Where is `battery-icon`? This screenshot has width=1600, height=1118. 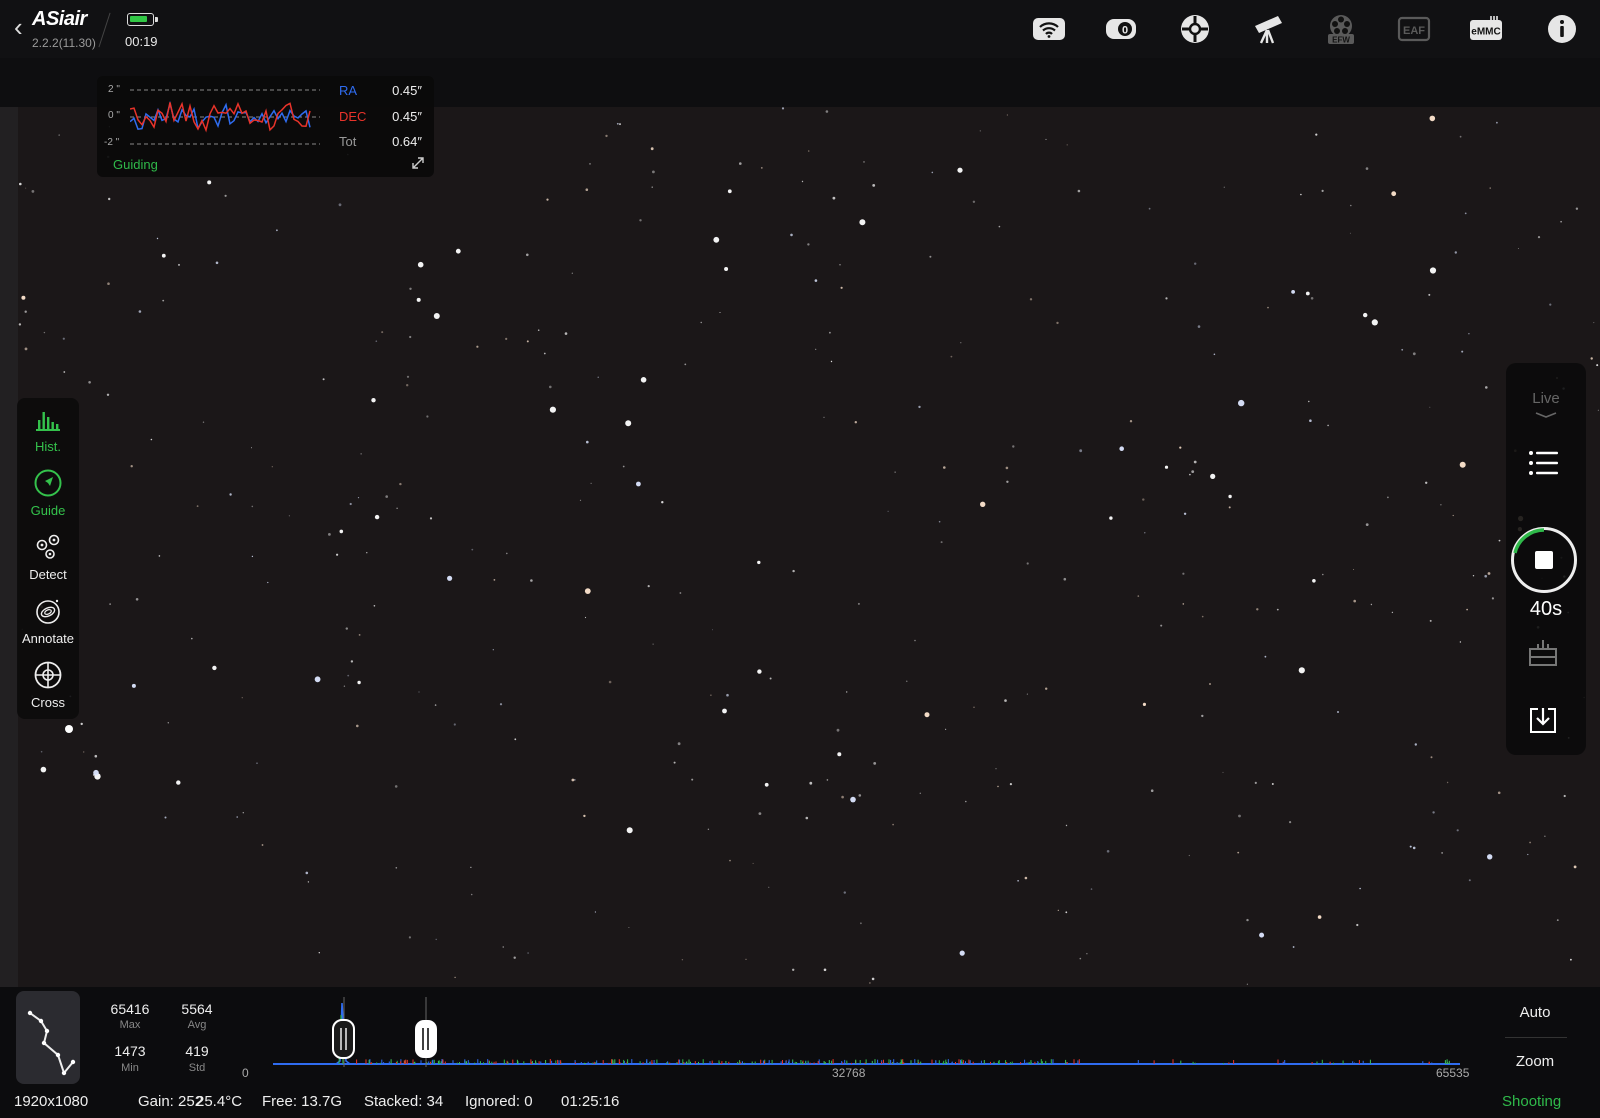
battery-icon is located at coordinates (142, 19).